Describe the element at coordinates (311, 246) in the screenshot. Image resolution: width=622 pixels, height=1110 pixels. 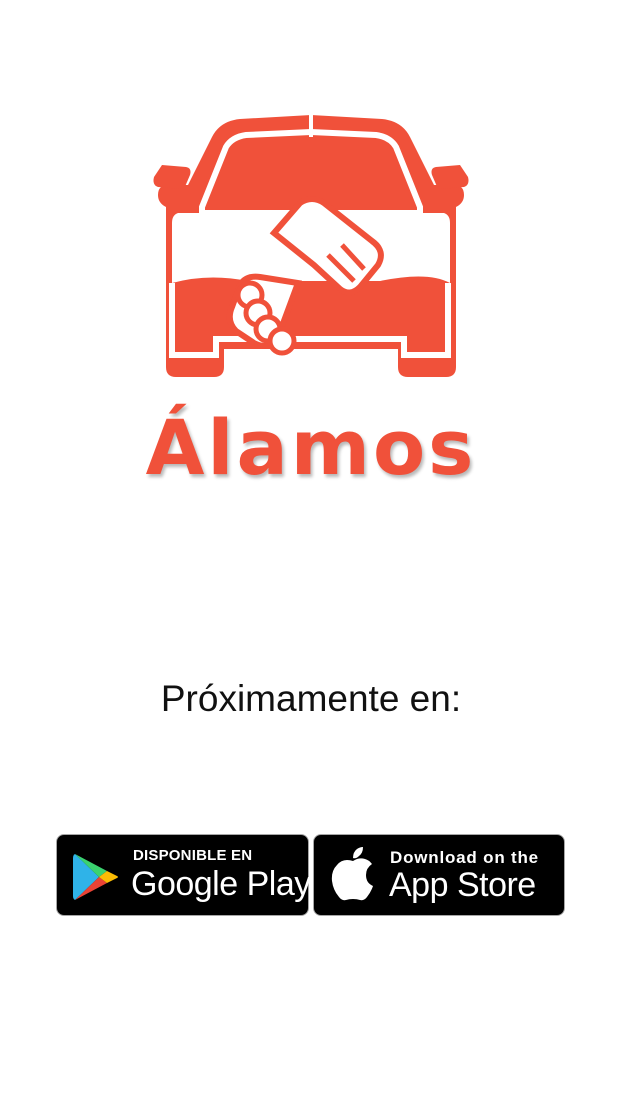
I see `car-handshake-logo-graphic` at that location.